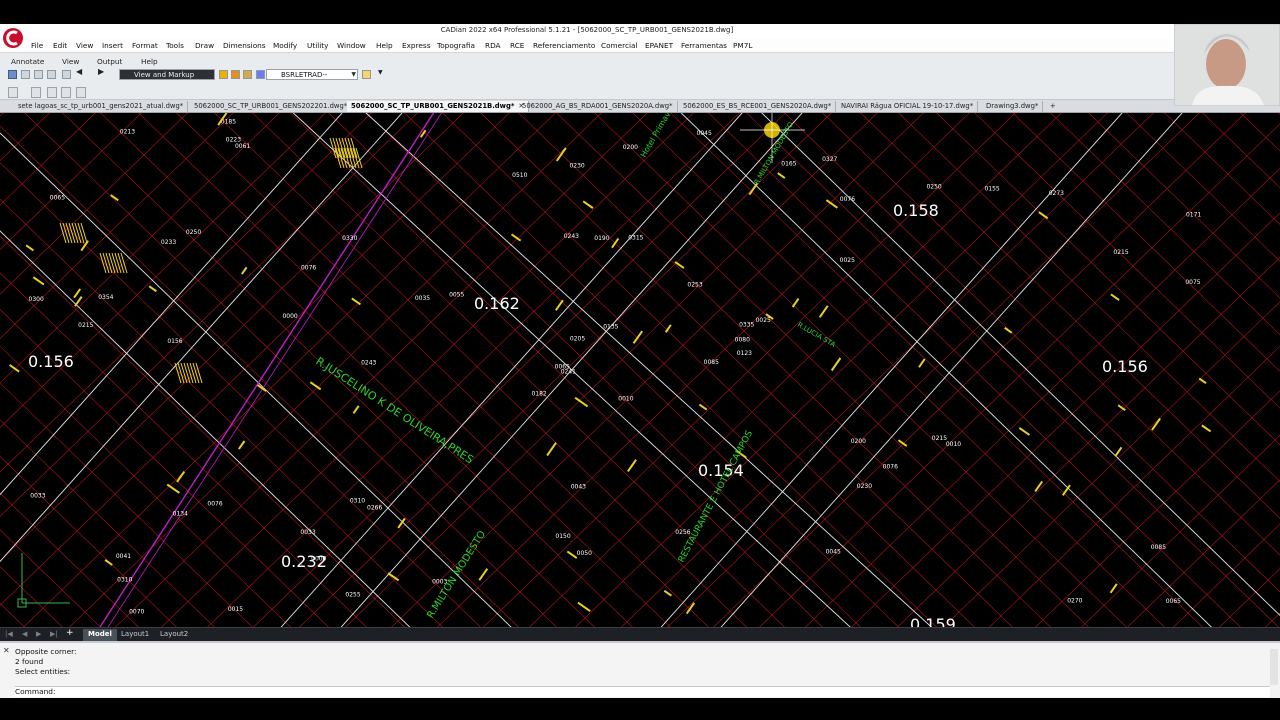 The height and width of the screenshot is (720, 1280). I want to click on menu-item-view: View, so click(84, 45).